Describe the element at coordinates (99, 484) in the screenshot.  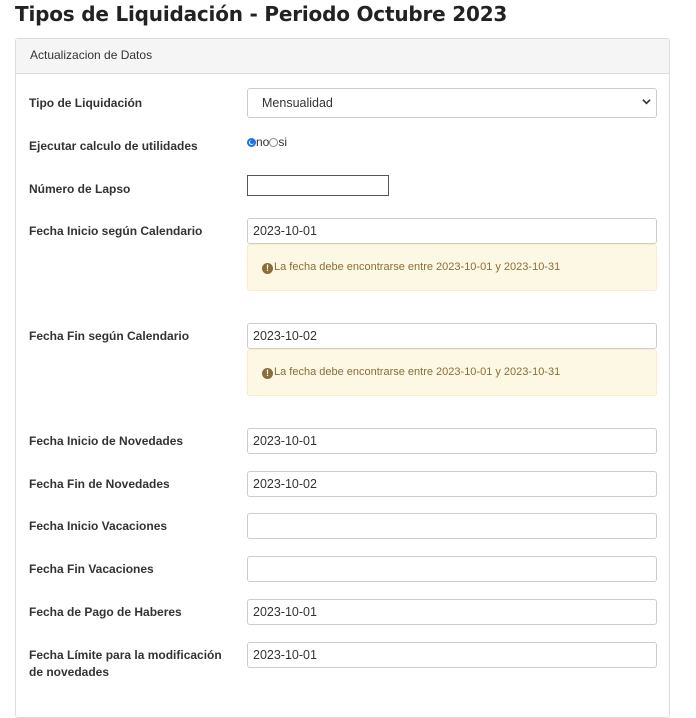
I see `fecha-fin-novedades-label: Fecha Fin de Novedades` at that location.